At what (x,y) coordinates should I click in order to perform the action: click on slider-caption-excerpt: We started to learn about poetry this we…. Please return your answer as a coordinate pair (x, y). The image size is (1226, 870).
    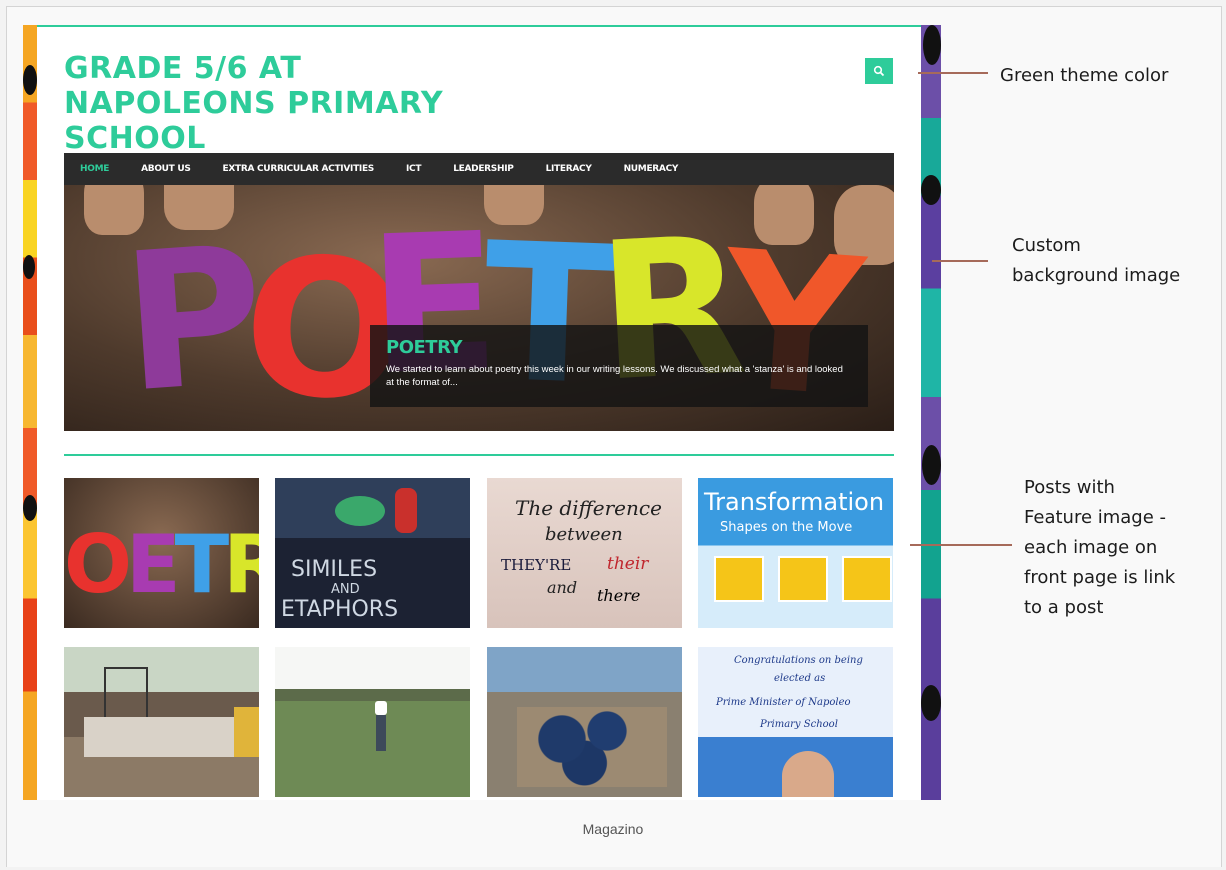
    Looking at the image, I should click on (614, 376).